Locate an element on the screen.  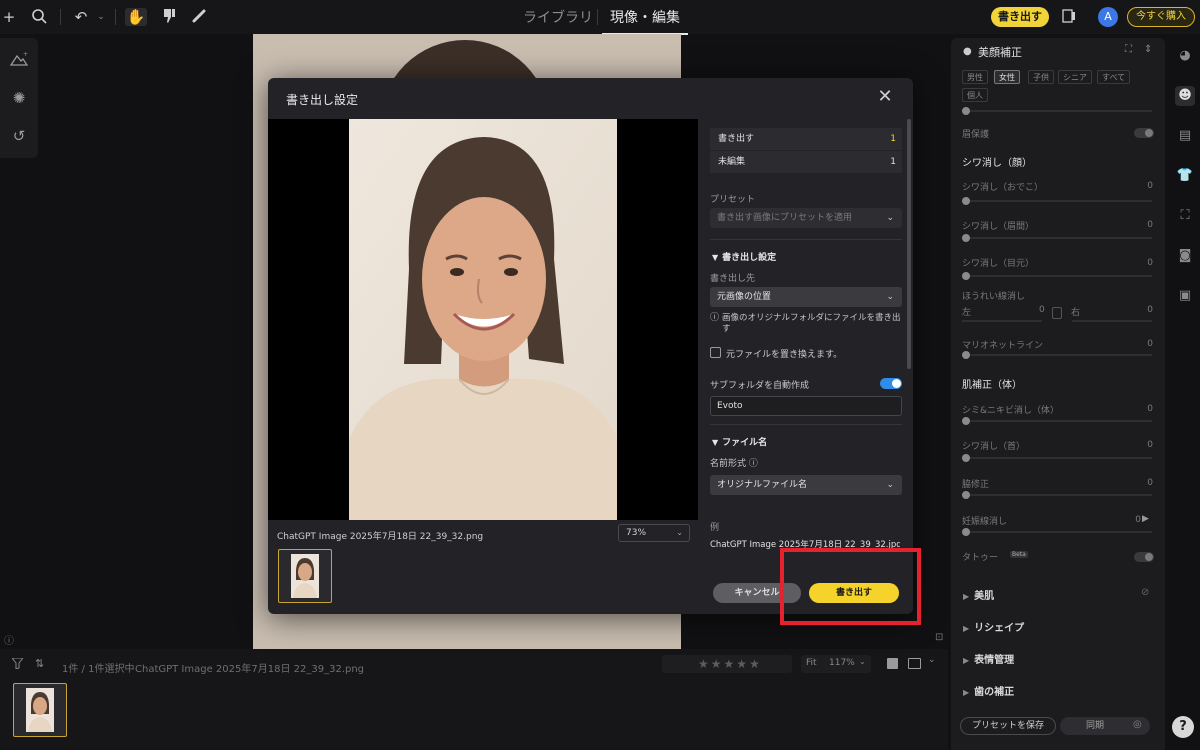
expand-icon: ⇕ is located at coordinates (1148, 49).